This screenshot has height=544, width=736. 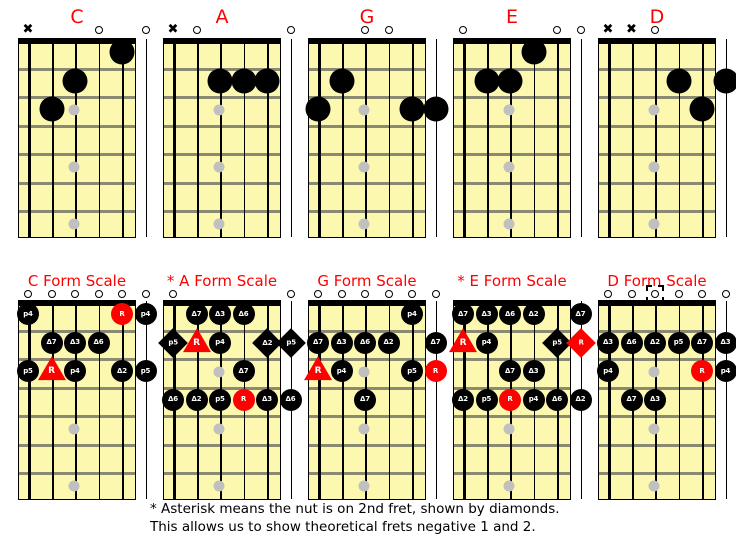 What do you see at coordinates (367, 41) in the screenshot?
I see `nut` at bounding box center [367, 41].